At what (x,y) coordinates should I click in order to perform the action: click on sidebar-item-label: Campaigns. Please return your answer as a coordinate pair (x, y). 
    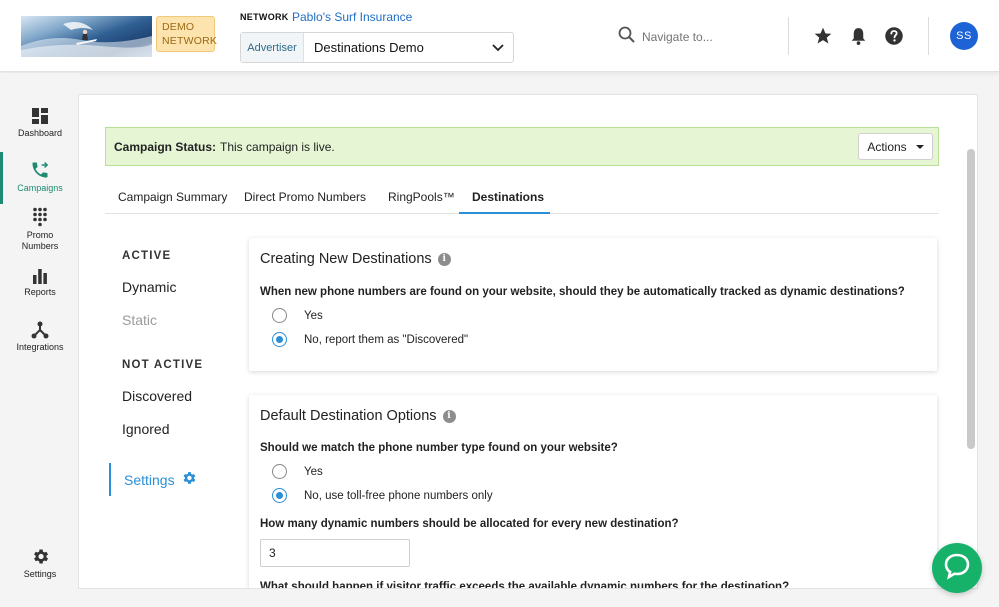
    Looking at the image, I should click on (40, 188).